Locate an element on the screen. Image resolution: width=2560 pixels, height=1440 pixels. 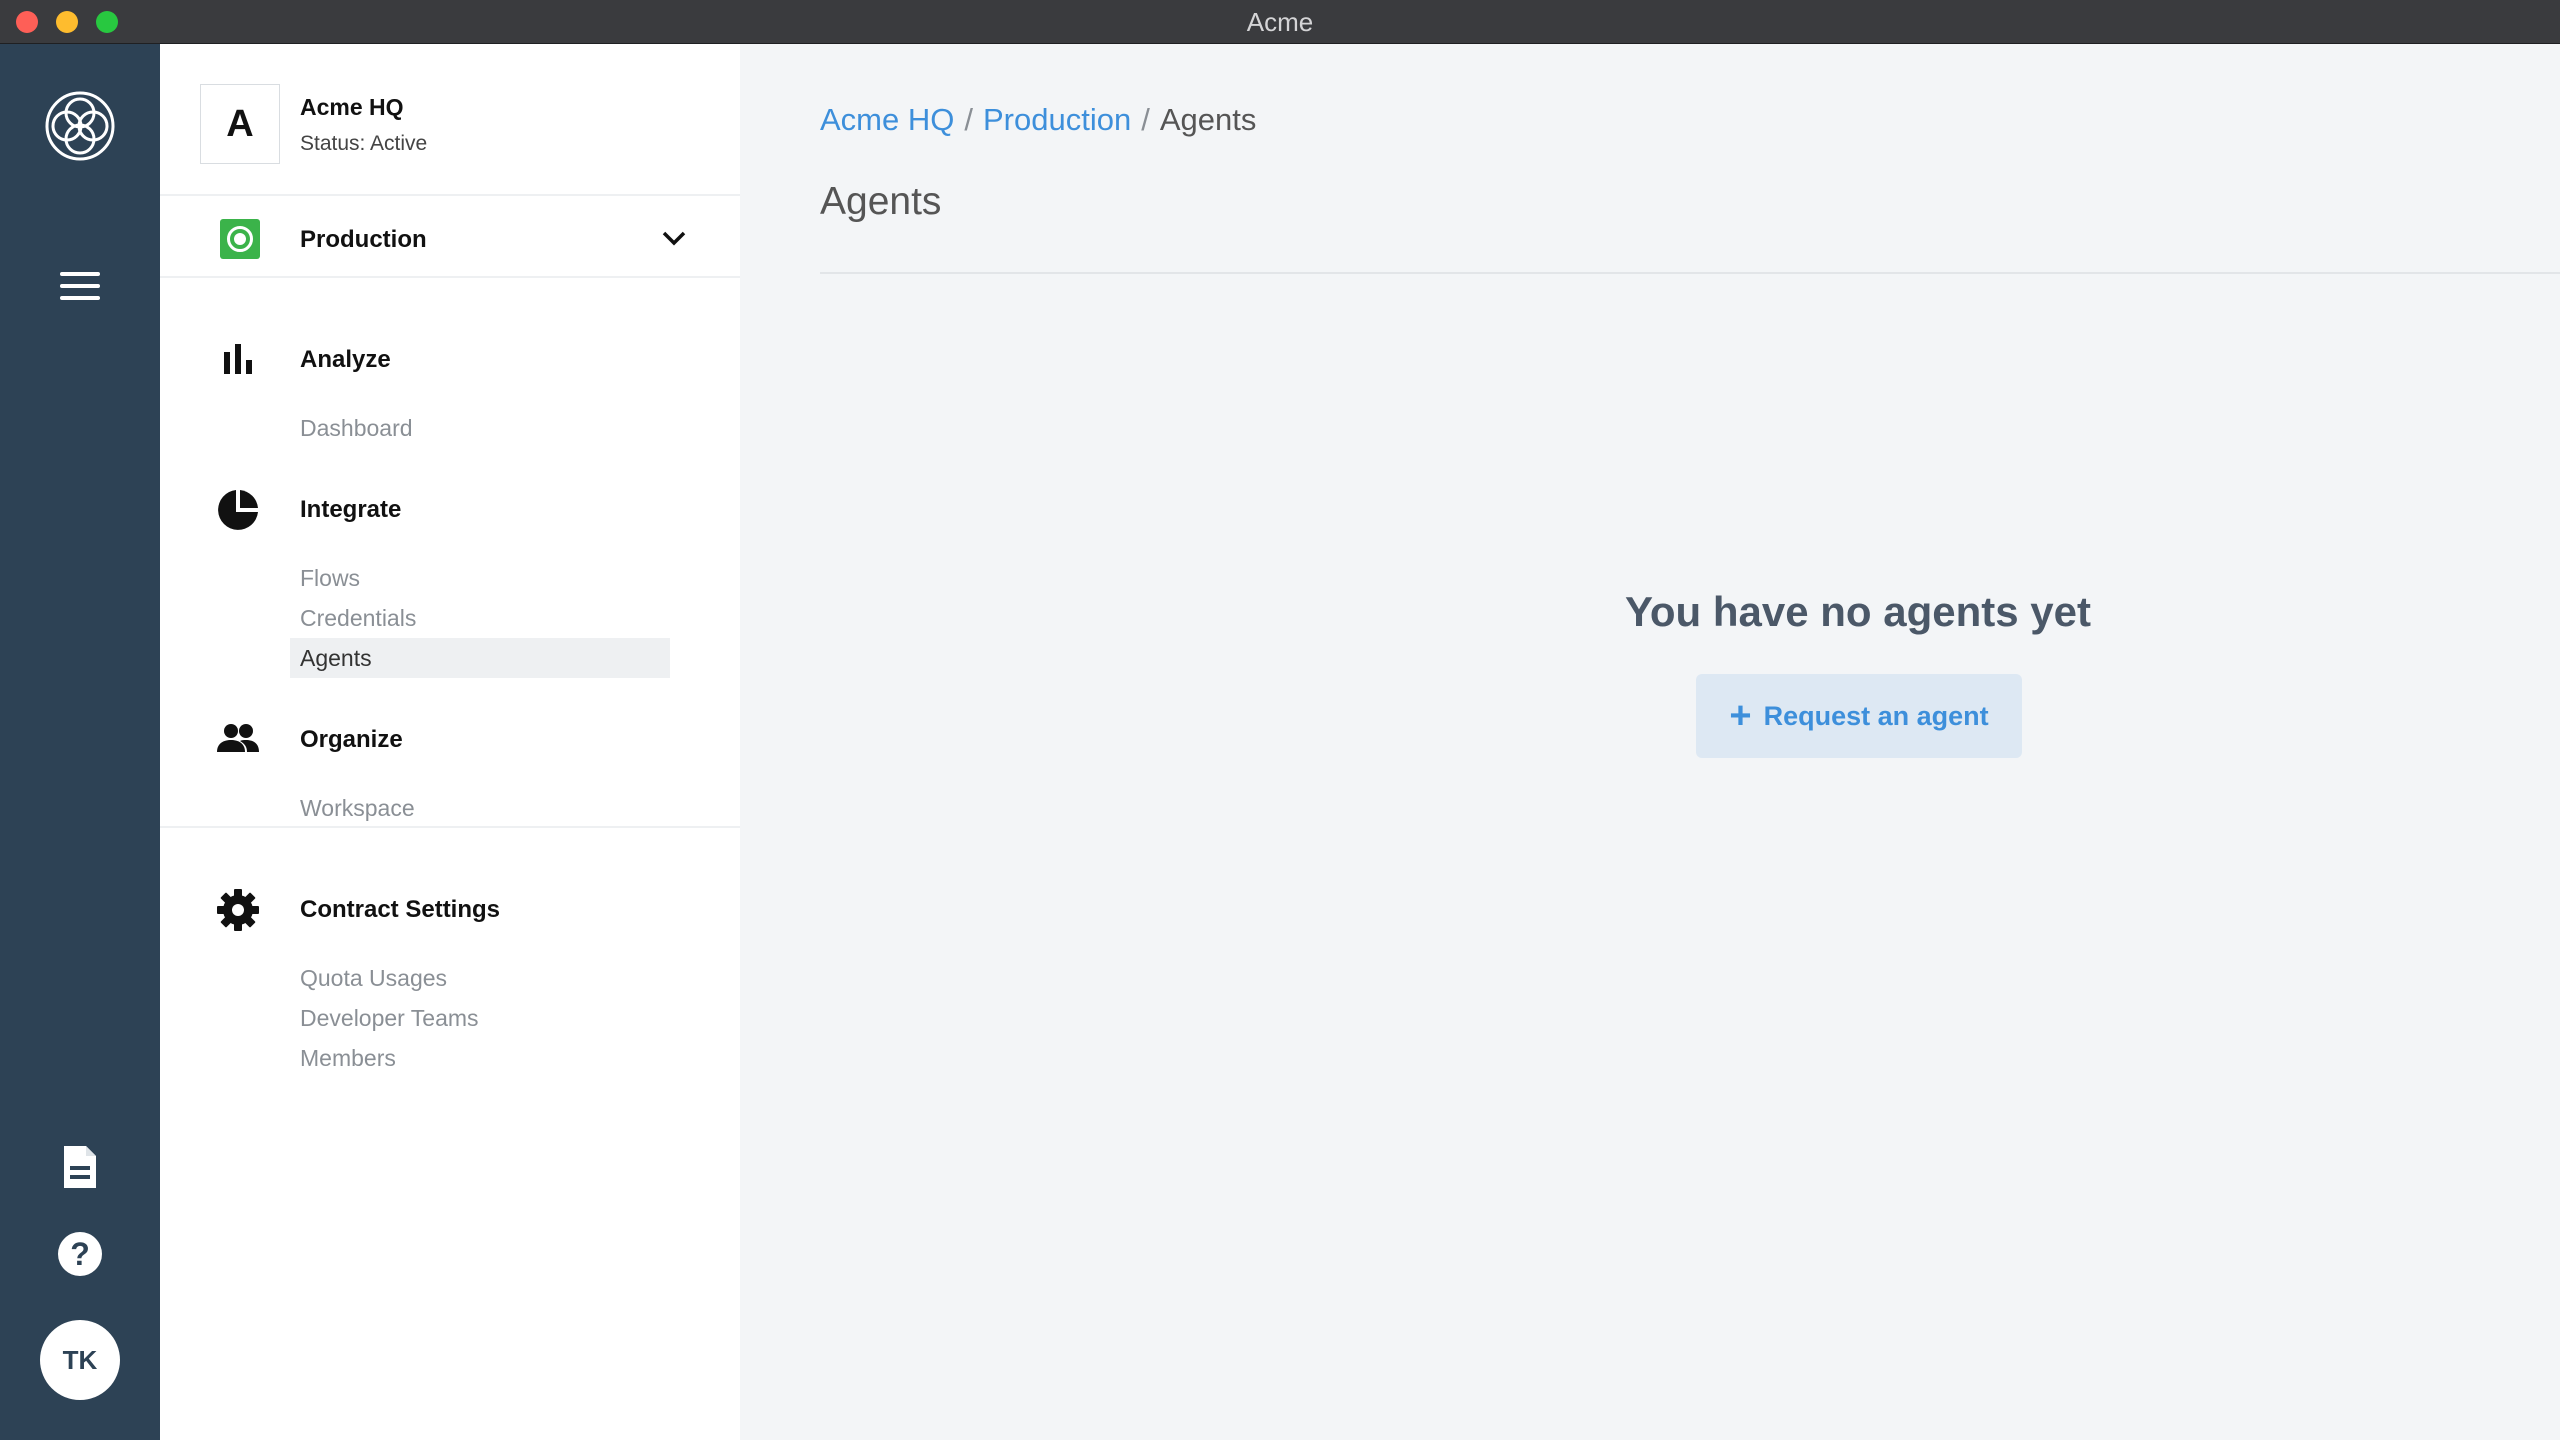
hamburger-menu-icon is located at coordinates (80, 288).